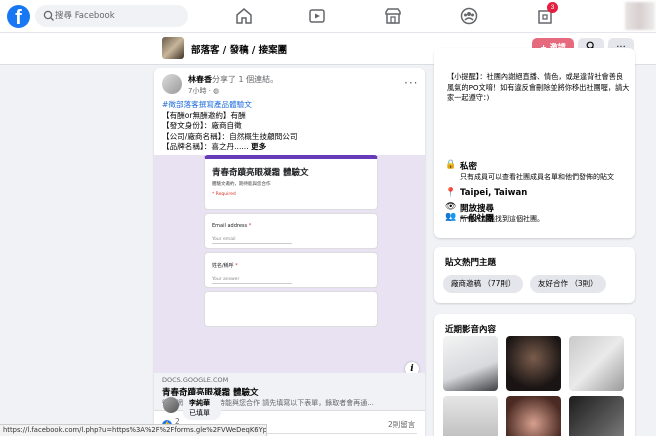 The width and height of the screenshot is (656, 436). Describe the element at coordinates (202, 126) in the screenshot. I see `post-line: 【發文身份】：廠商自徵` at that location.